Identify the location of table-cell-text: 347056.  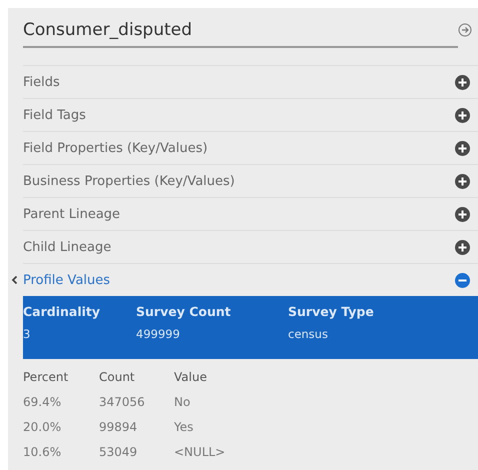
(122, 401).